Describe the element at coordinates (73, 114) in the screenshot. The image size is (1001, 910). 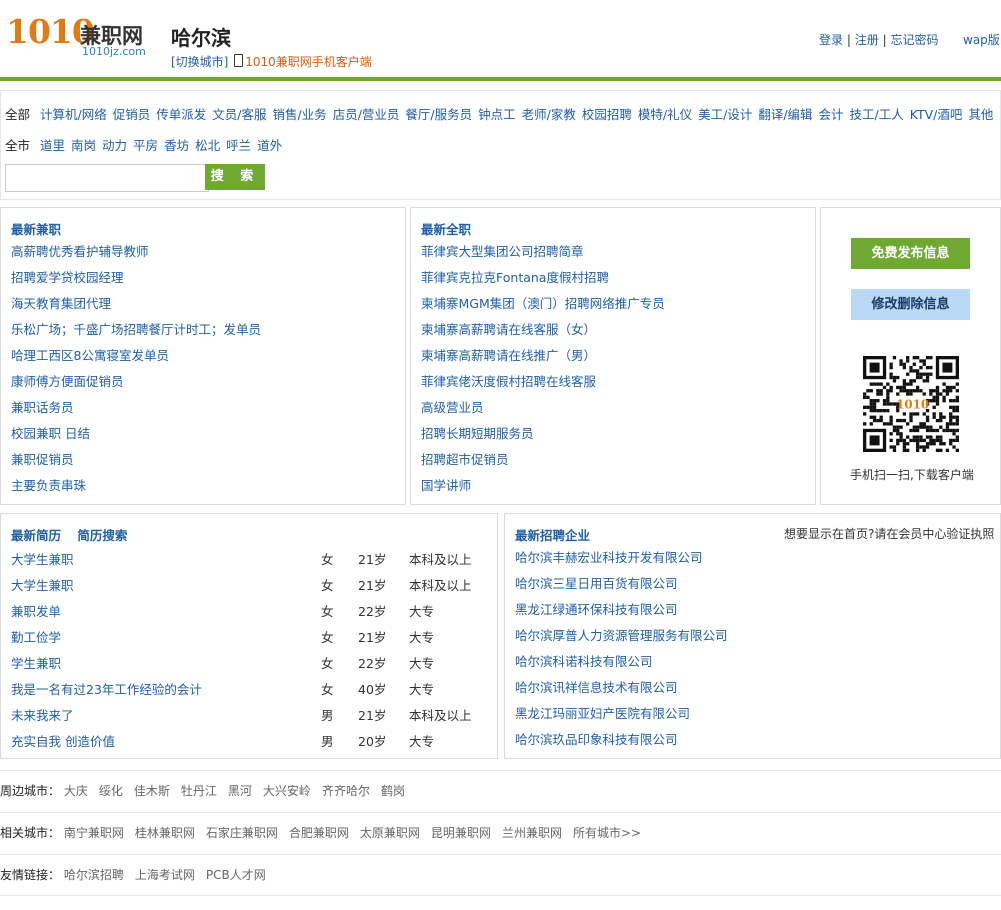
I see `category-link: 计算机/网络` at that location.